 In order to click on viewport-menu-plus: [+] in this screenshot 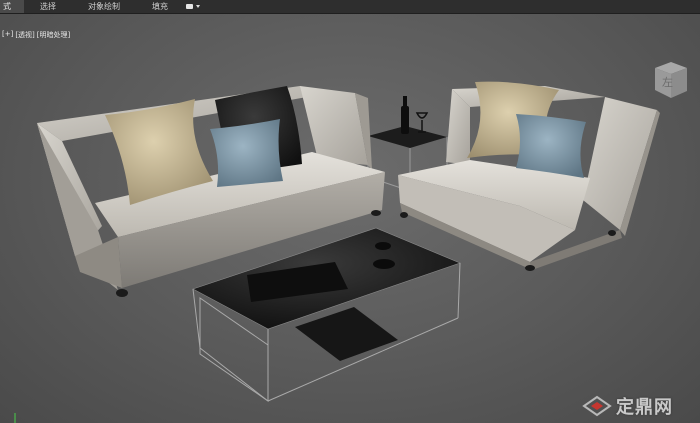, I will do `click(7, 35)`.